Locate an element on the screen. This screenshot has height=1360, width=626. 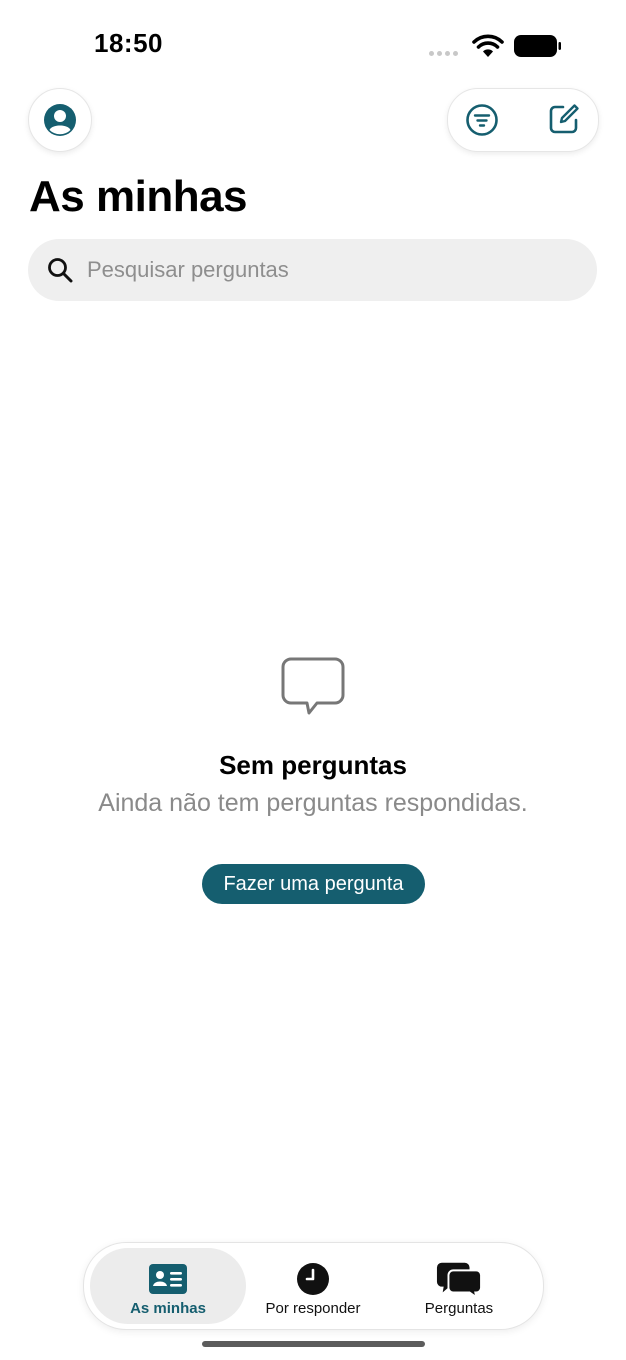
page-title: As minhas is located at coordinates (138, 196).